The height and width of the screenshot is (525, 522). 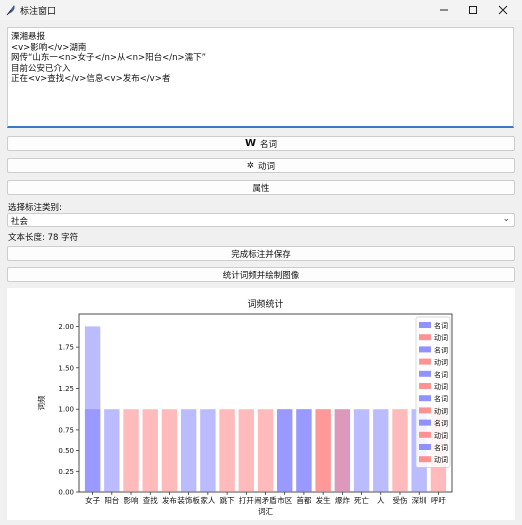 I want to click on x-tick-label: 闹矛盾, so click(x=265, y=500).